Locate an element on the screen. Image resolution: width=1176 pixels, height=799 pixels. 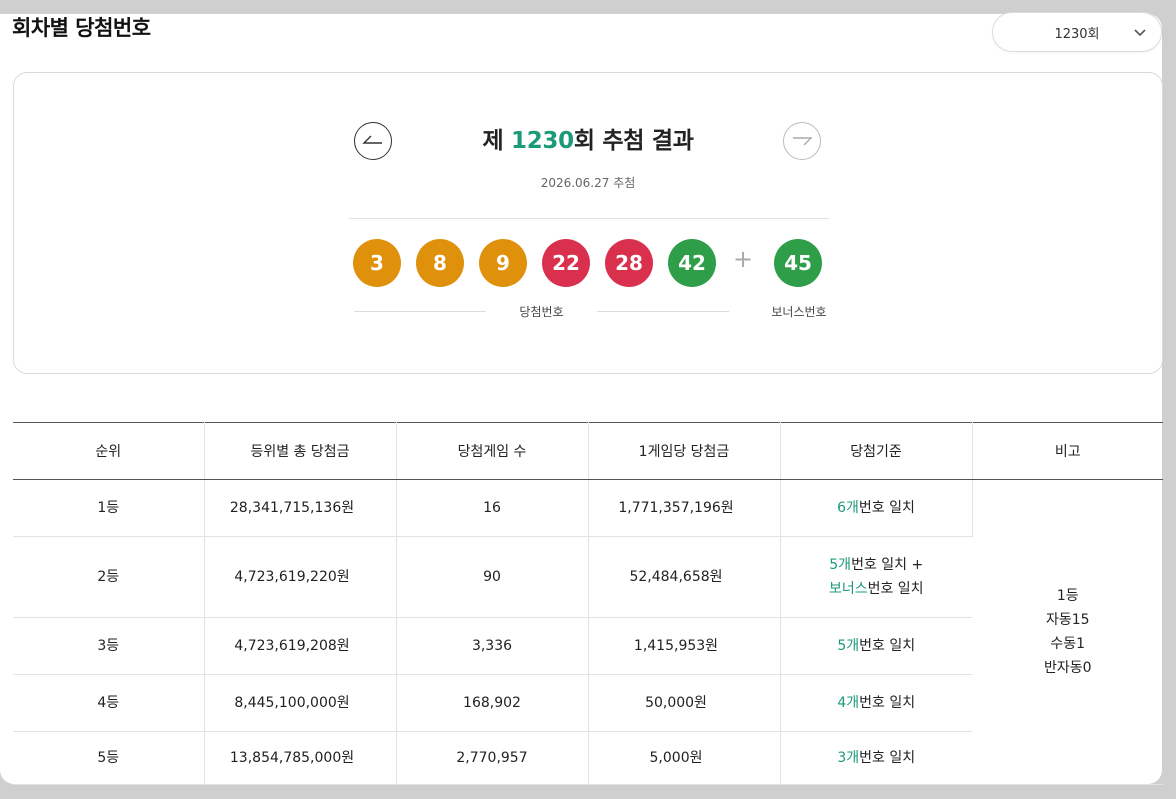
number-ball: 22 is located at coordinates (566, 263).